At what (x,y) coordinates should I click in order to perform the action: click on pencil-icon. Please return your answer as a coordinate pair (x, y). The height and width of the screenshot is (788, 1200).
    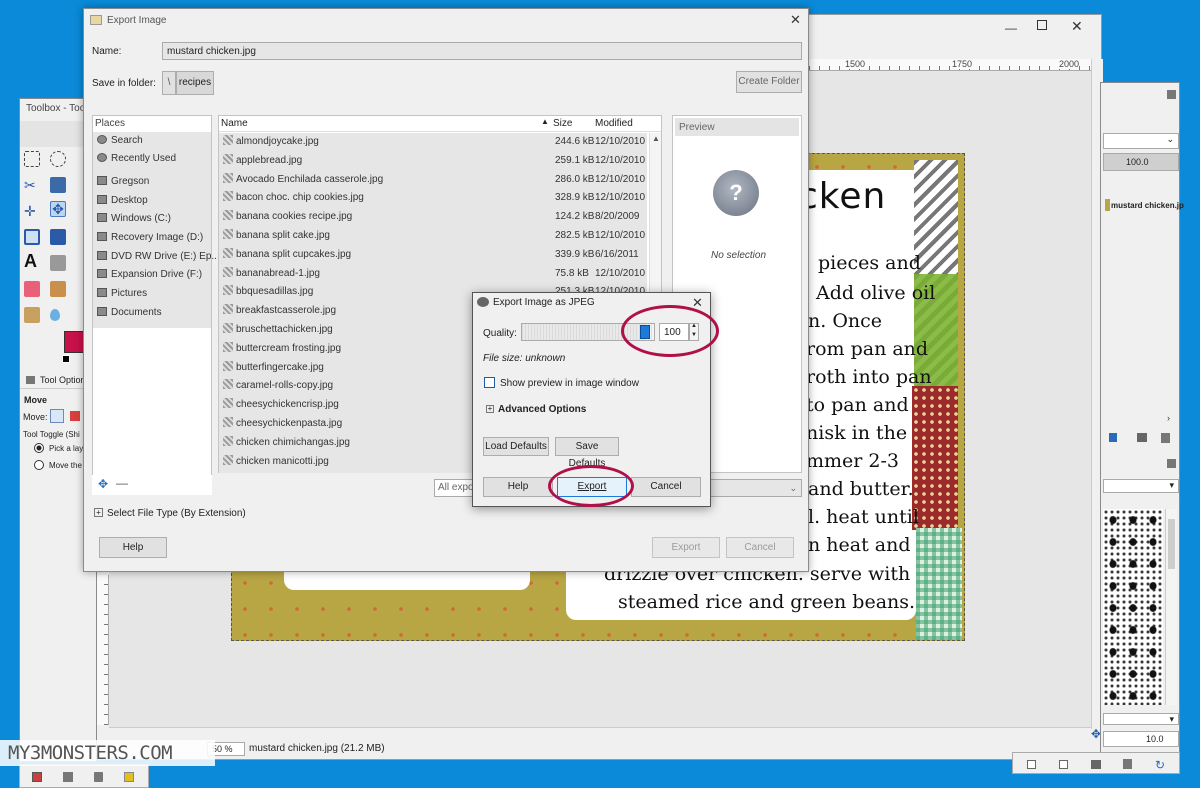
    Looking at the image, I should click on (58, 289).